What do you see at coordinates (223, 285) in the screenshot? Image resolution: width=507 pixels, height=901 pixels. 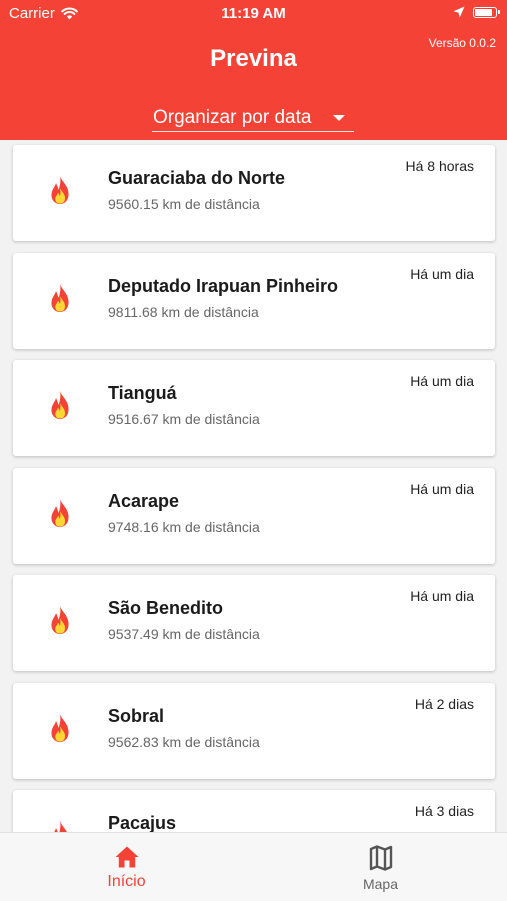 I see `fire-location-name: Deputado Irapuan Pinheiro` at bounding box center [223, 285].